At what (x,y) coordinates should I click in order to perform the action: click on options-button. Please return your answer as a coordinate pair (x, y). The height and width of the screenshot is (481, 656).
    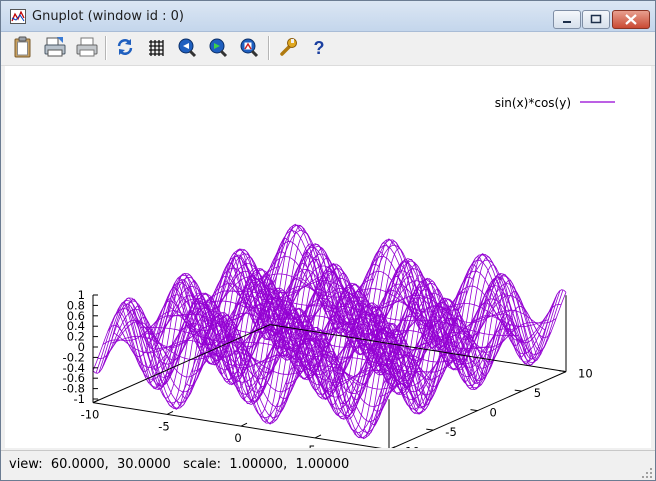
    Looking at the image, I should click on (288, 47).